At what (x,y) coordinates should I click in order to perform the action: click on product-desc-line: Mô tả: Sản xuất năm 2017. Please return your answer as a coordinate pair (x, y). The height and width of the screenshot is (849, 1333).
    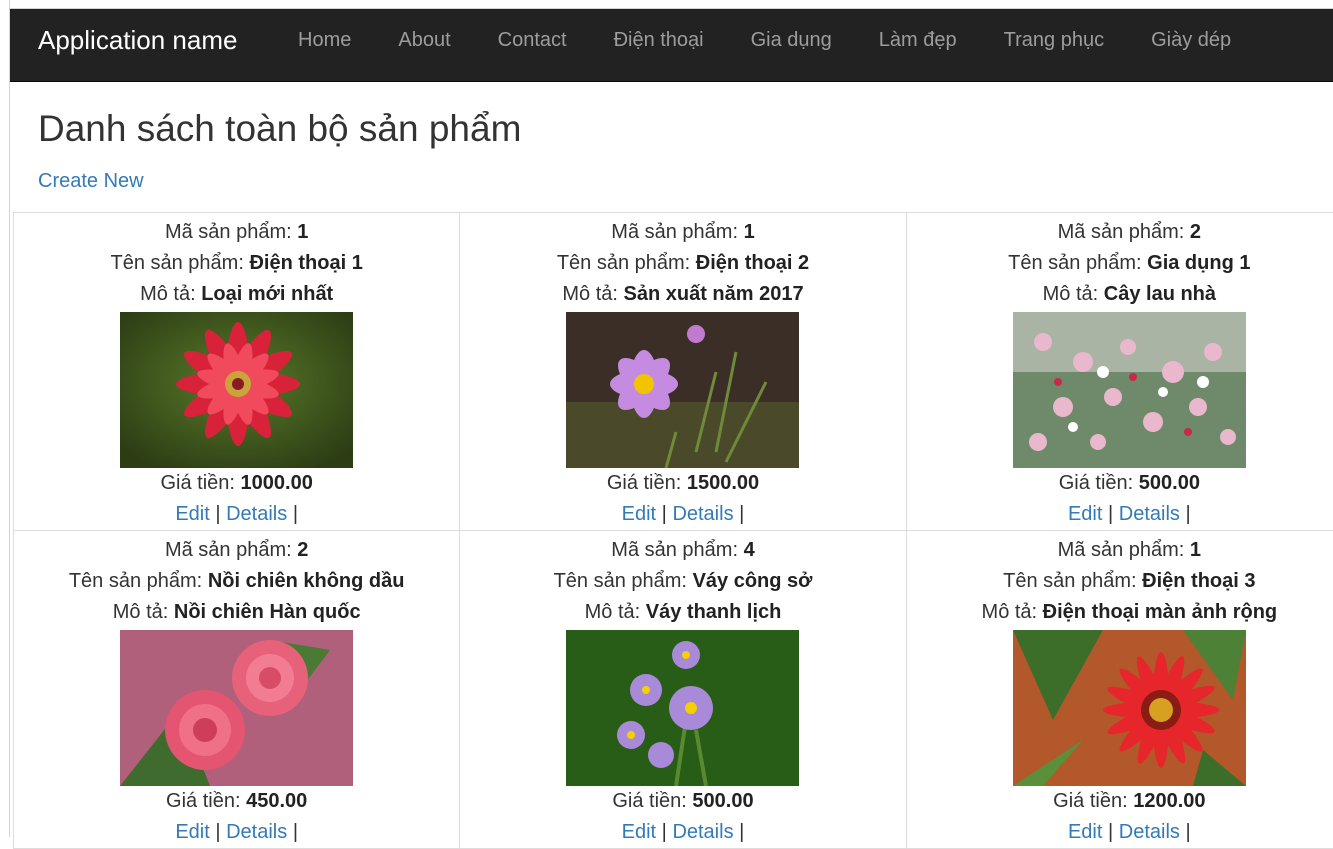
    Looking at the image, I should click on (682, 294).